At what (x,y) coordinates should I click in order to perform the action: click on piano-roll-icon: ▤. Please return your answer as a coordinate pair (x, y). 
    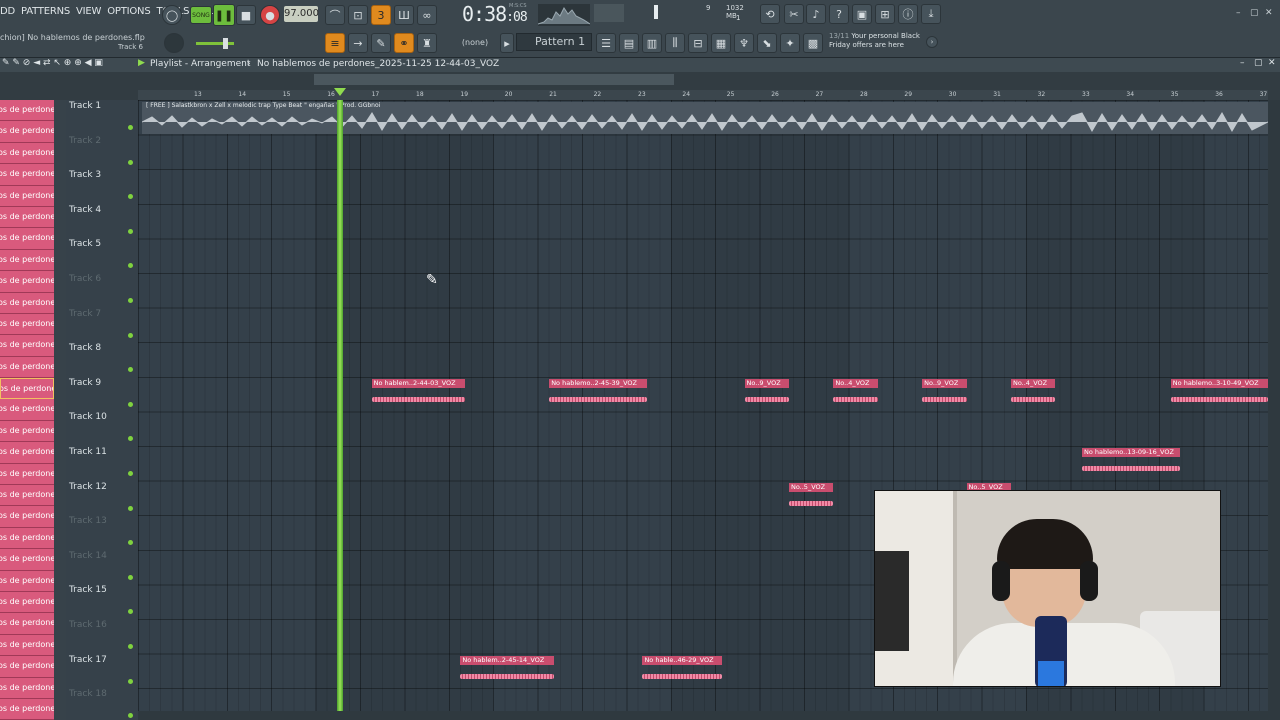
    Looking at the image, I should click on (629, 43).